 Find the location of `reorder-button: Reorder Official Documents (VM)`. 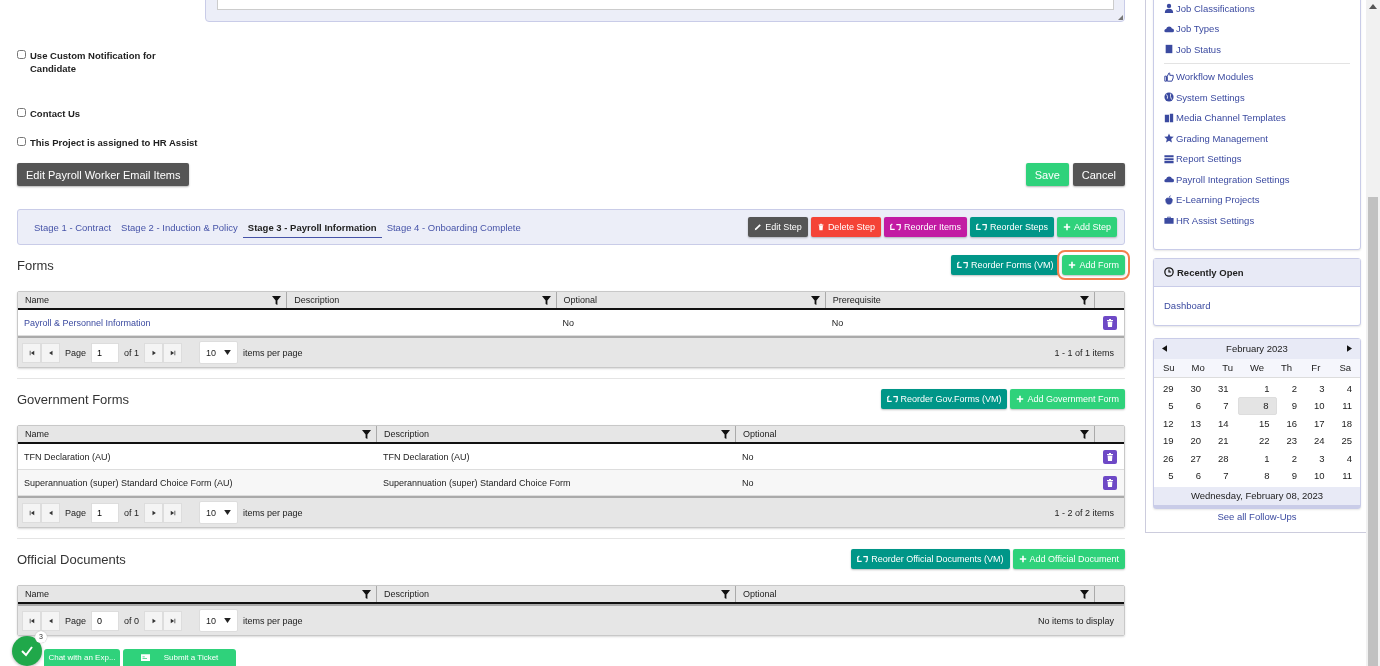

reorder-button: Reorder Official Documents (VM) is located at coordinates (930, 559).